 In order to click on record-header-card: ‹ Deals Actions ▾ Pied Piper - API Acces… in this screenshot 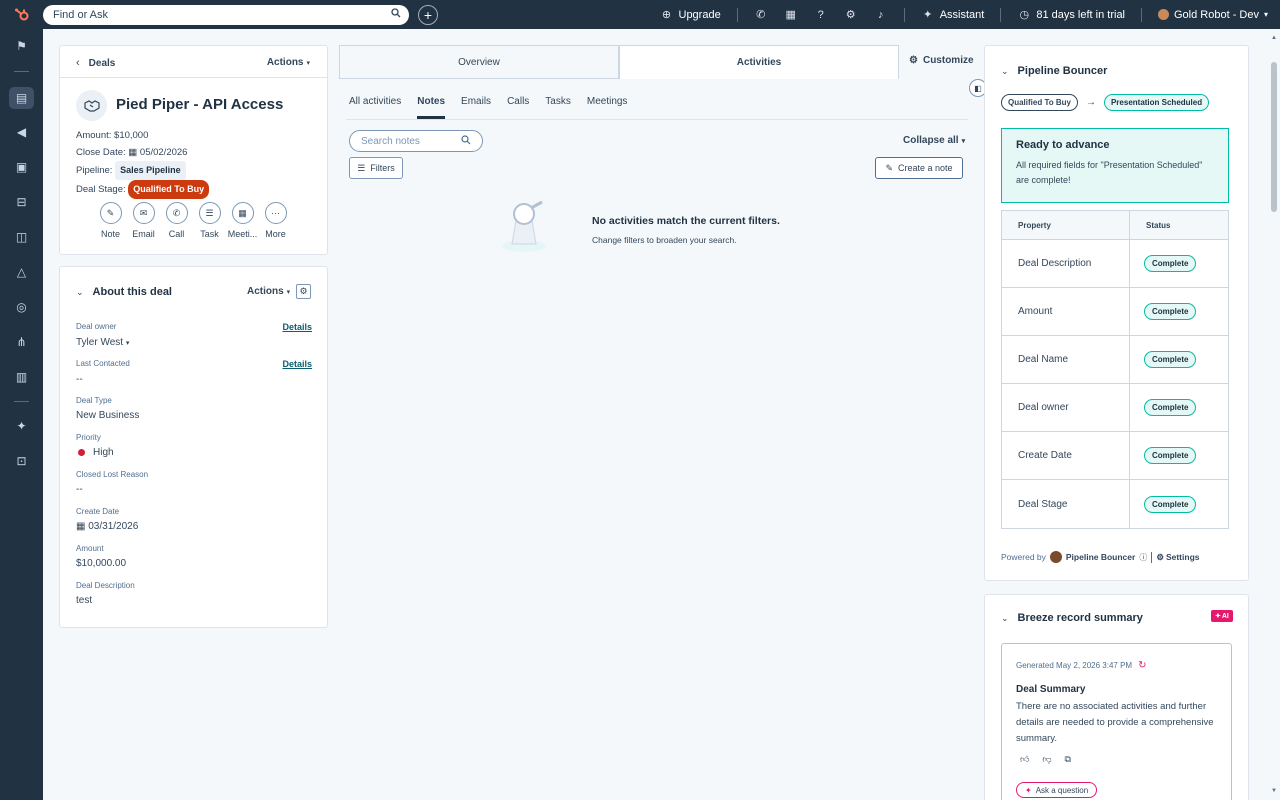, I will do `click(193, 150)`.